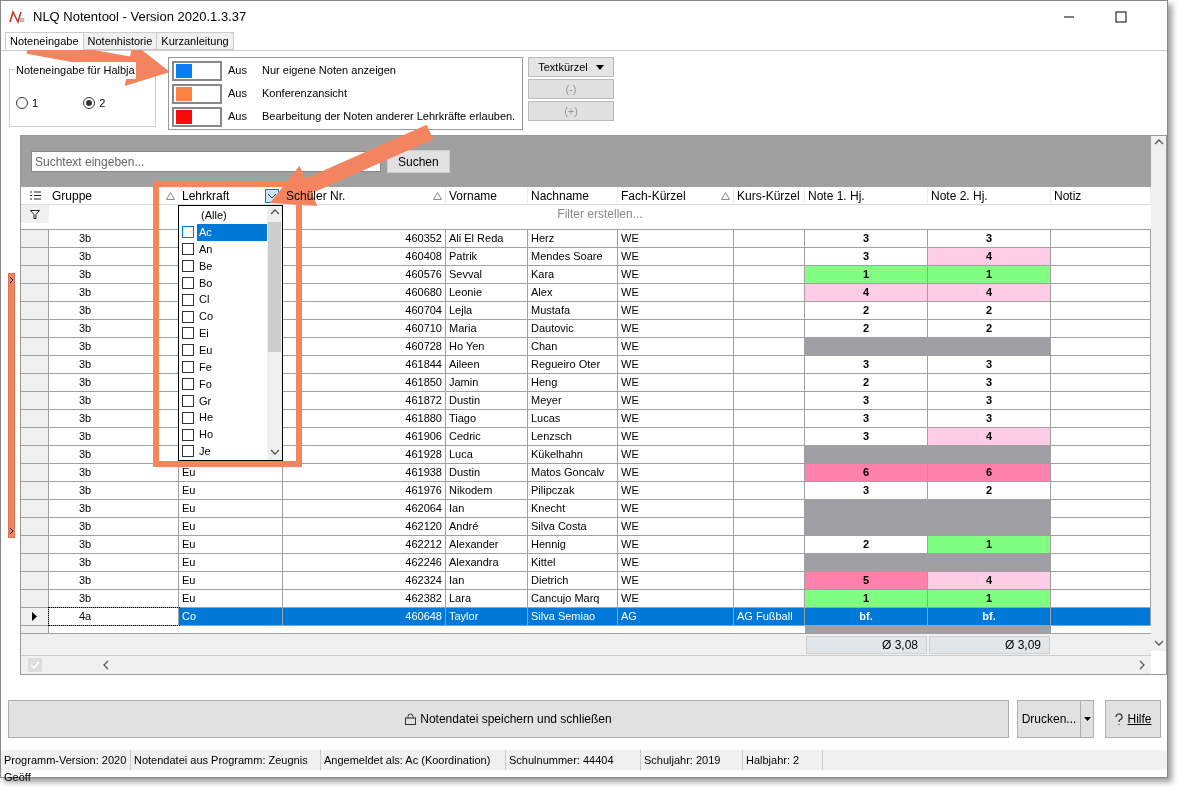 This screenshot has height=793, width=1186. What do you see at coordinates (573, 195) in the screenshot?
I see `column-header: Nachname` at bounding box center [573, 195].